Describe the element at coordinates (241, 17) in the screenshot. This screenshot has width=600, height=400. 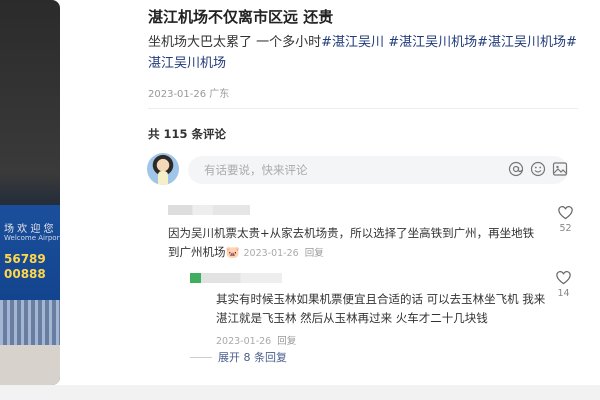
I see `post-title: 湛江机场不仅离市区远 还贵` at that location.